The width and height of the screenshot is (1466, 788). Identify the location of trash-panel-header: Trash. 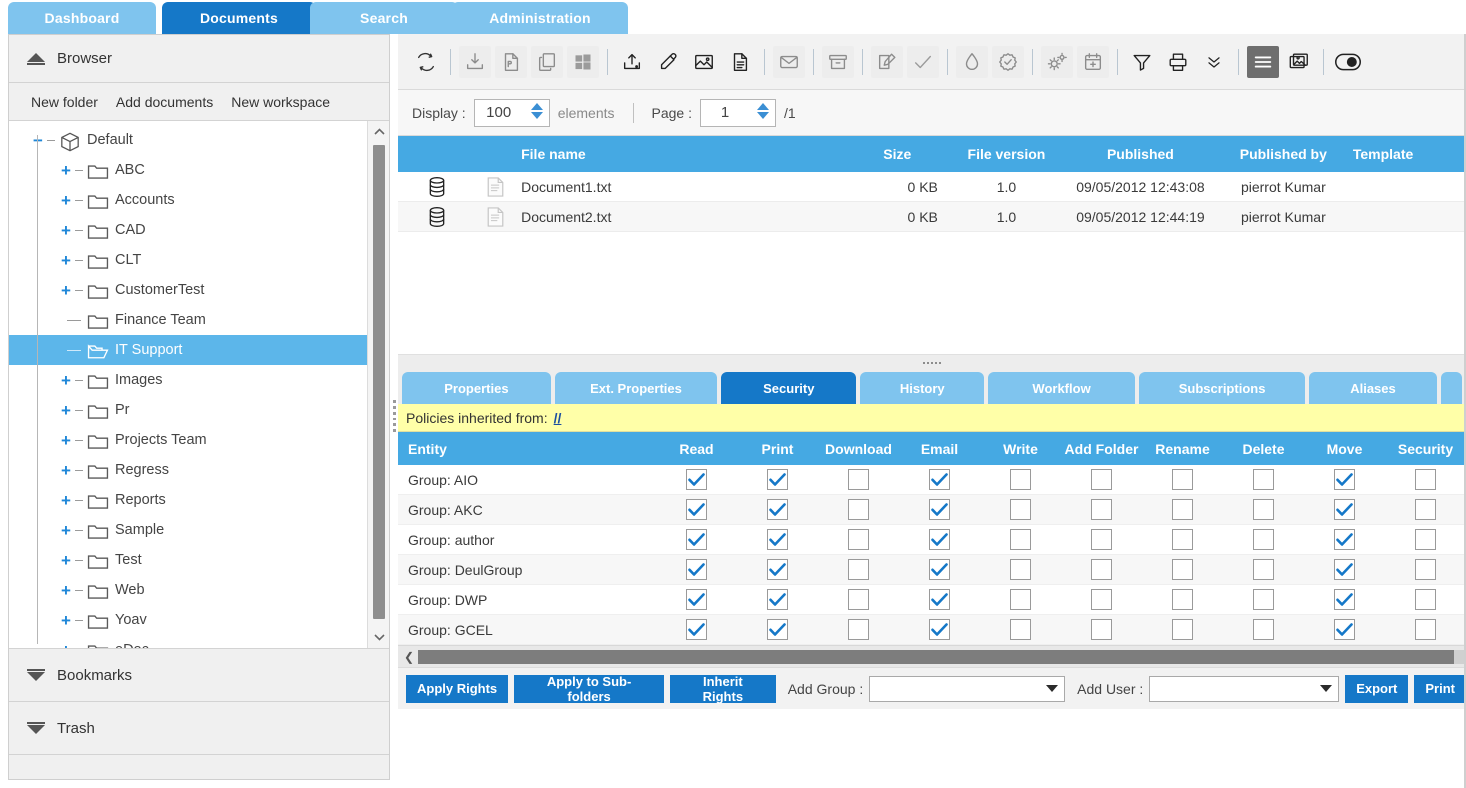
(199, 728).